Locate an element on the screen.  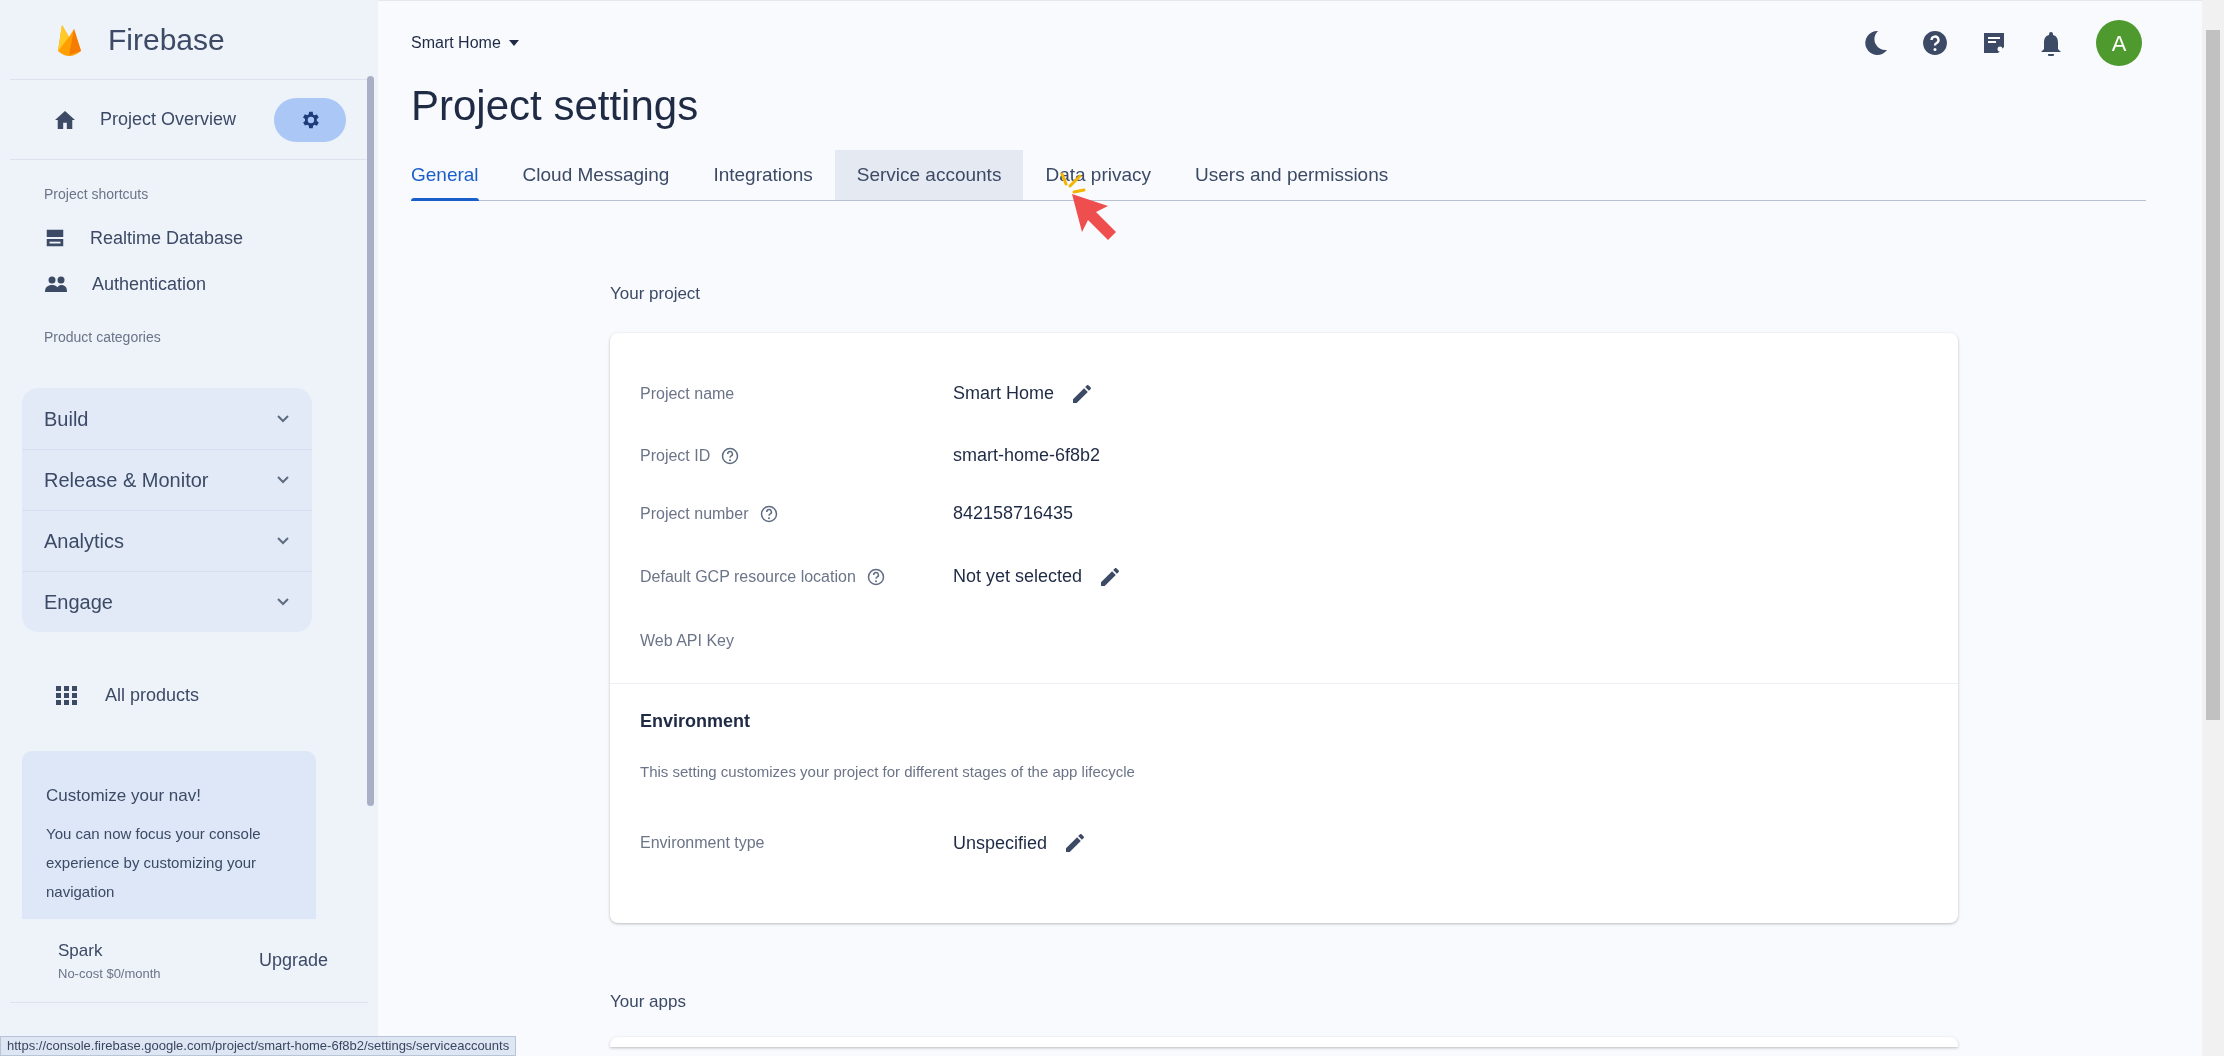
category-item: Release & Monitor is located at coordinates (167, 479).